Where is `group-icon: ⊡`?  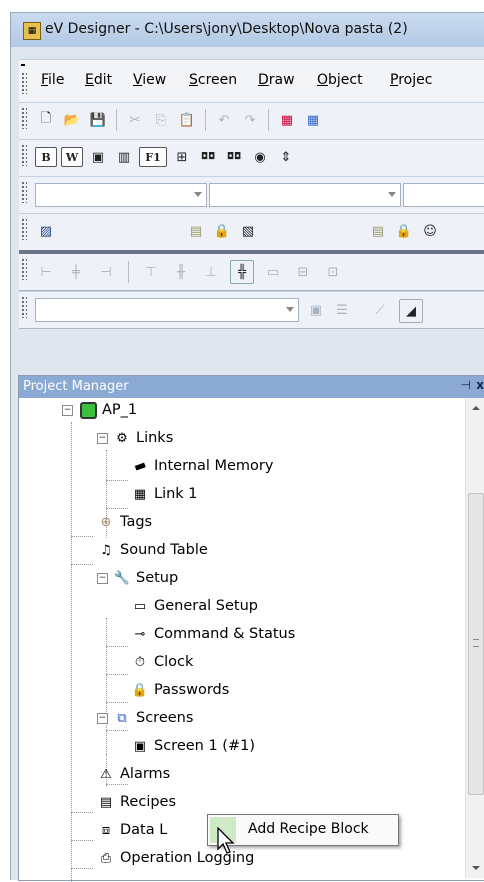
group-icon: ⊡ is located at coordinates (333, 272).